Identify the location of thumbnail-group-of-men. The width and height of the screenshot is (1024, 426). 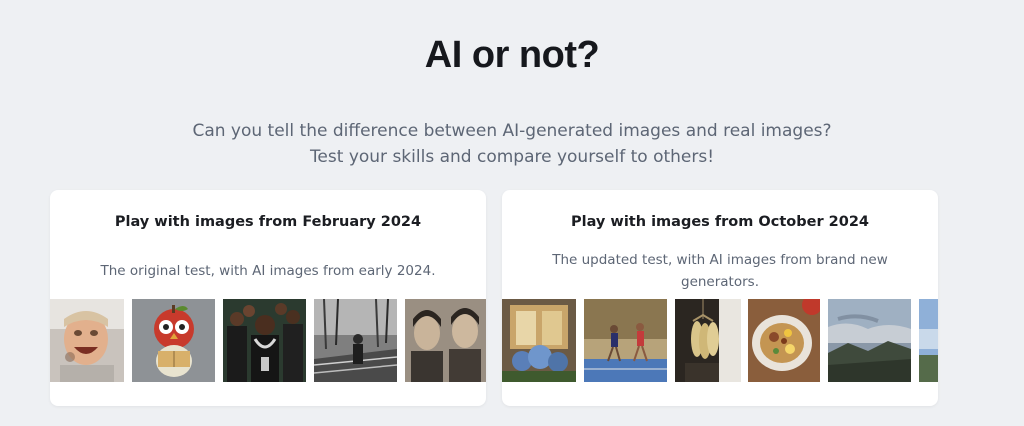
(264, 340).